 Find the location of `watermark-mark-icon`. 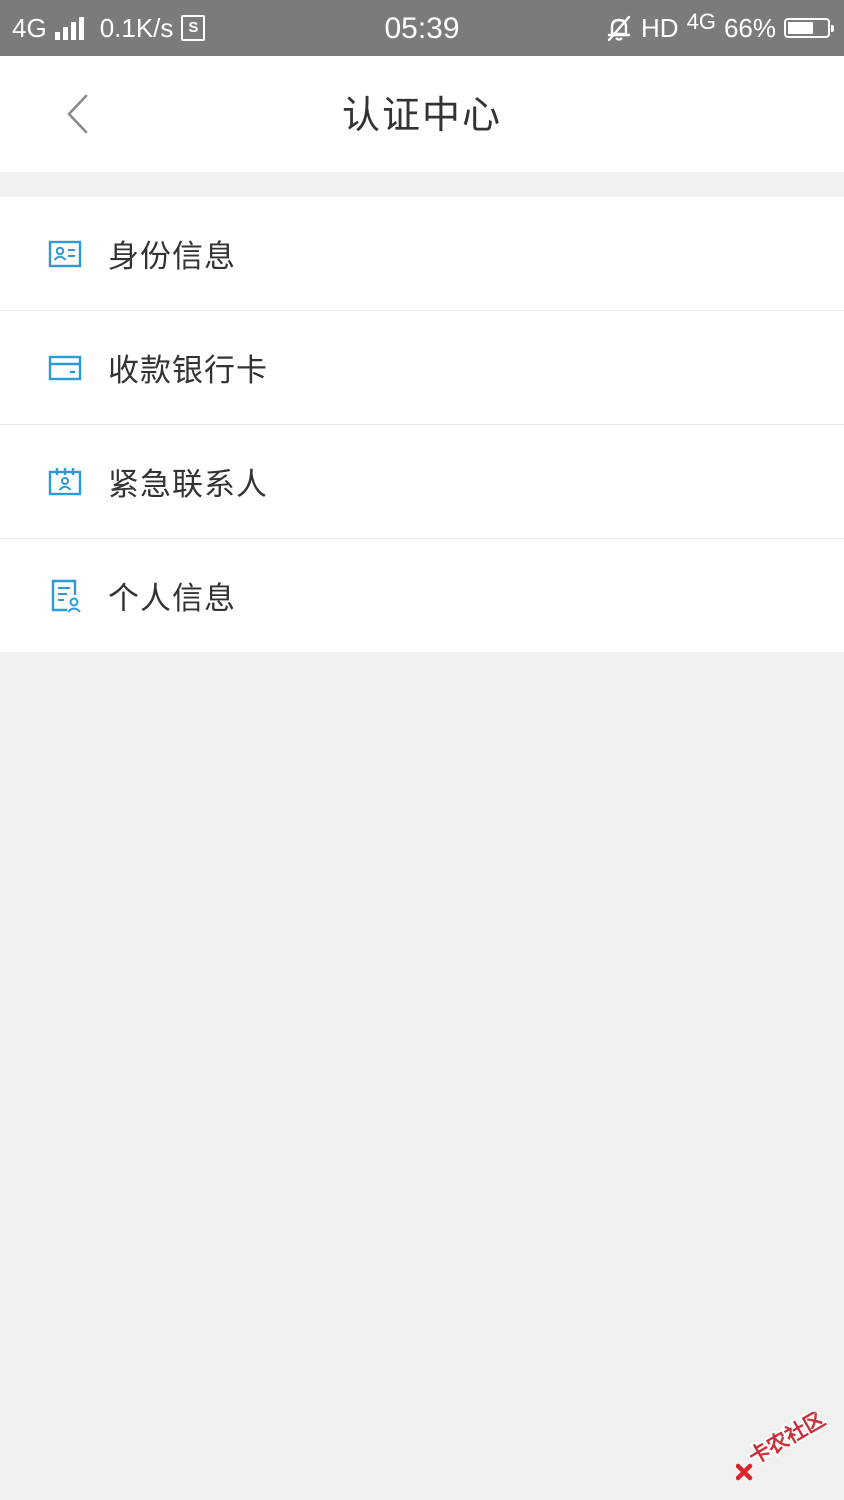

watermark-mark-icon is located at coordinates (744, 1472).